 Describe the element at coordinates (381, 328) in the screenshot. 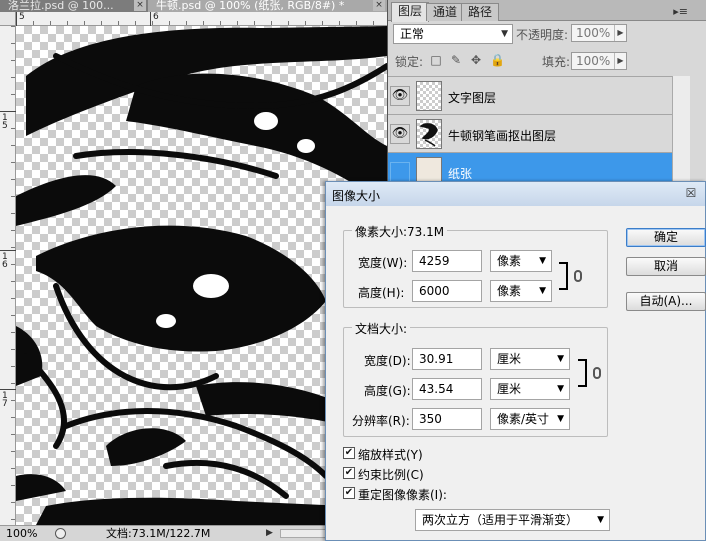

I see `document-size-title: 文档大小:` at that location.